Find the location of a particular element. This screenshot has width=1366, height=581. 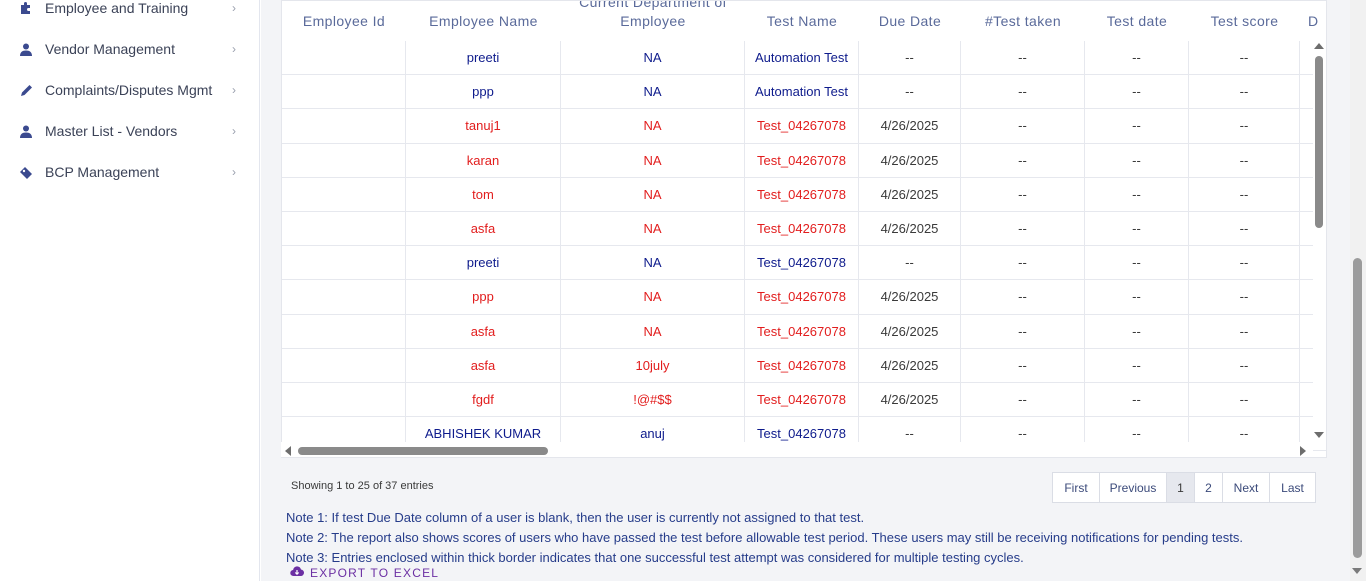

user-icon is located at coordinates (26, 49).